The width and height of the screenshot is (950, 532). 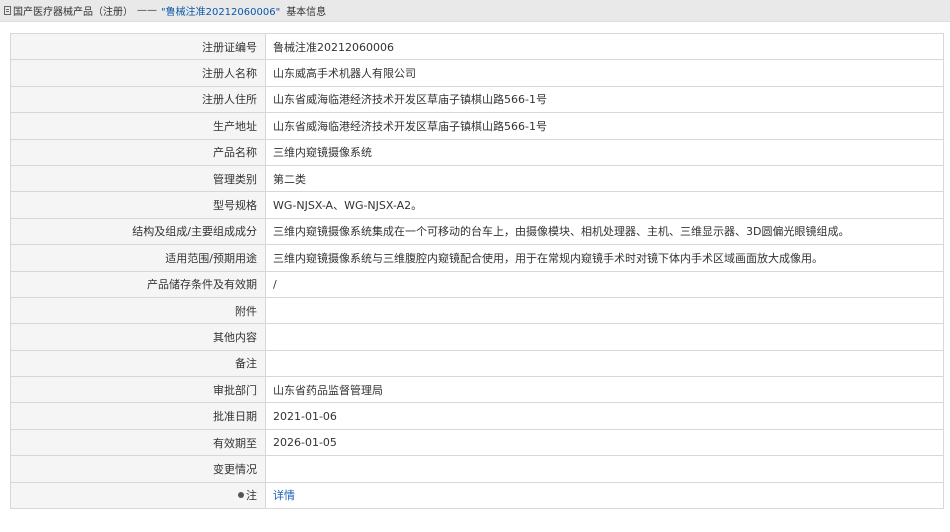 I want to click on table-row: 备注, so click(x=477, y=363).